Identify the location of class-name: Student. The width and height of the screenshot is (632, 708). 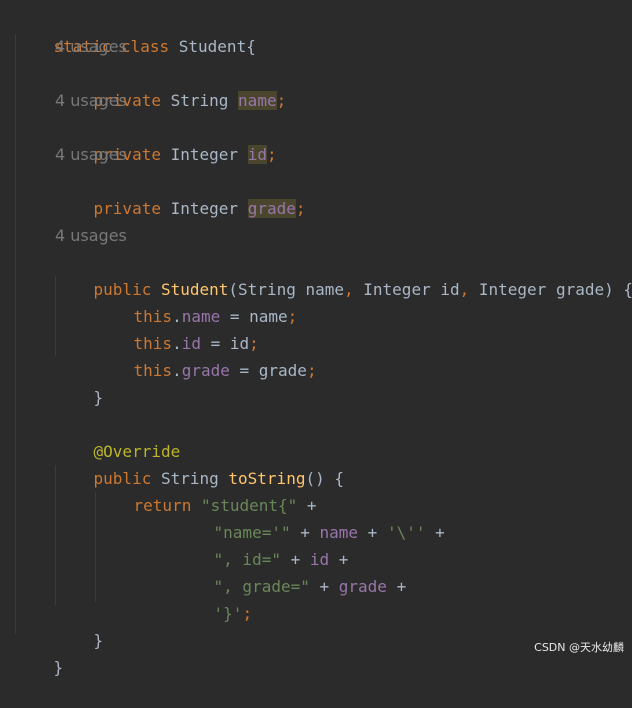
(212, 46).